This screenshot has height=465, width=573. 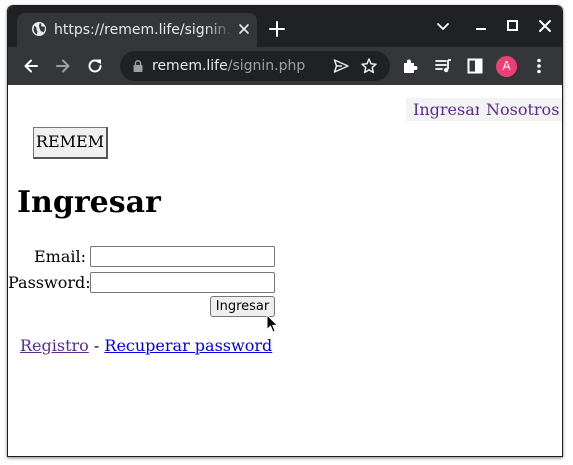 I want to click on address-bar: remem.life/signin.php, so click(x=255, y=66).